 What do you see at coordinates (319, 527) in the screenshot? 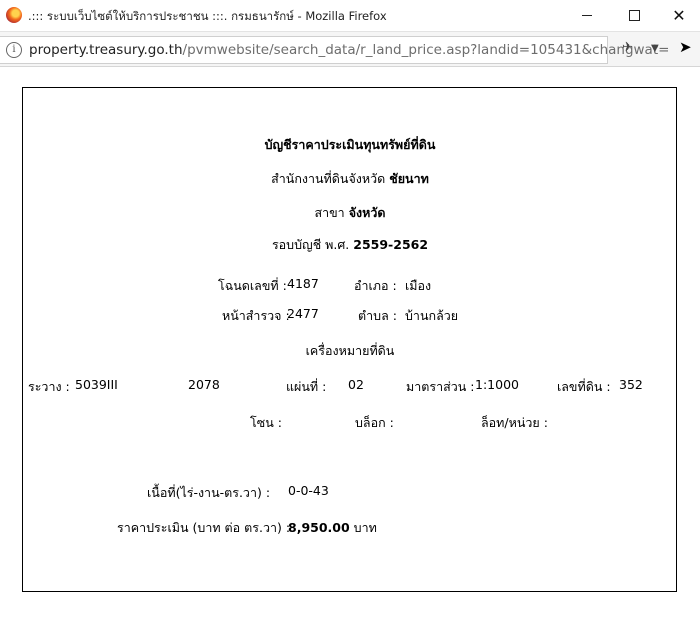
I see `price-value: 8,950.00` at bounding box center [319, 527].